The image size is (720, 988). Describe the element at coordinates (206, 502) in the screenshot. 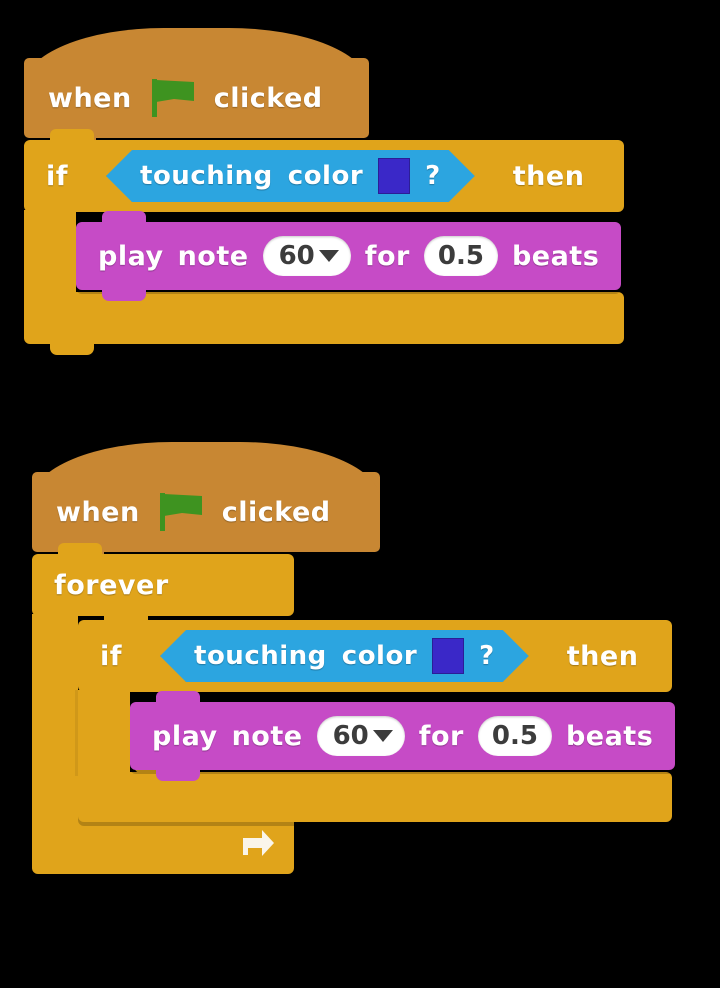

I see `when-green-flag-clicked-hat-block-2: when clicked` at that location.